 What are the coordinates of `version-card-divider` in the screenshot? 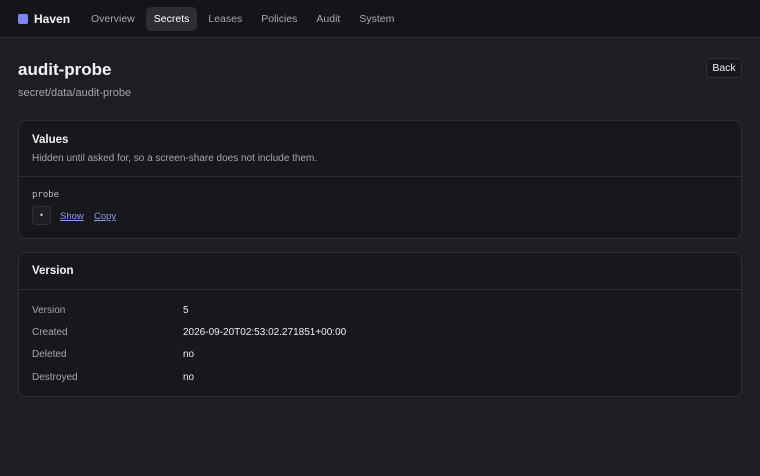 It's located at (380, 289).